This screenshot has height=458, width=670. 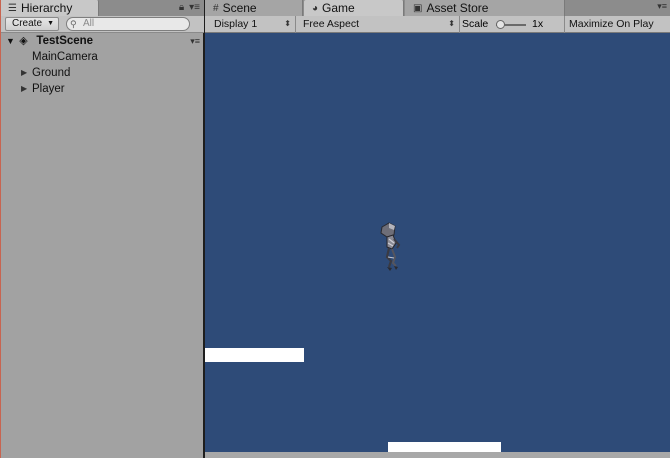 I want to click on tab-game-label: Game, so click(x=338, y=8).